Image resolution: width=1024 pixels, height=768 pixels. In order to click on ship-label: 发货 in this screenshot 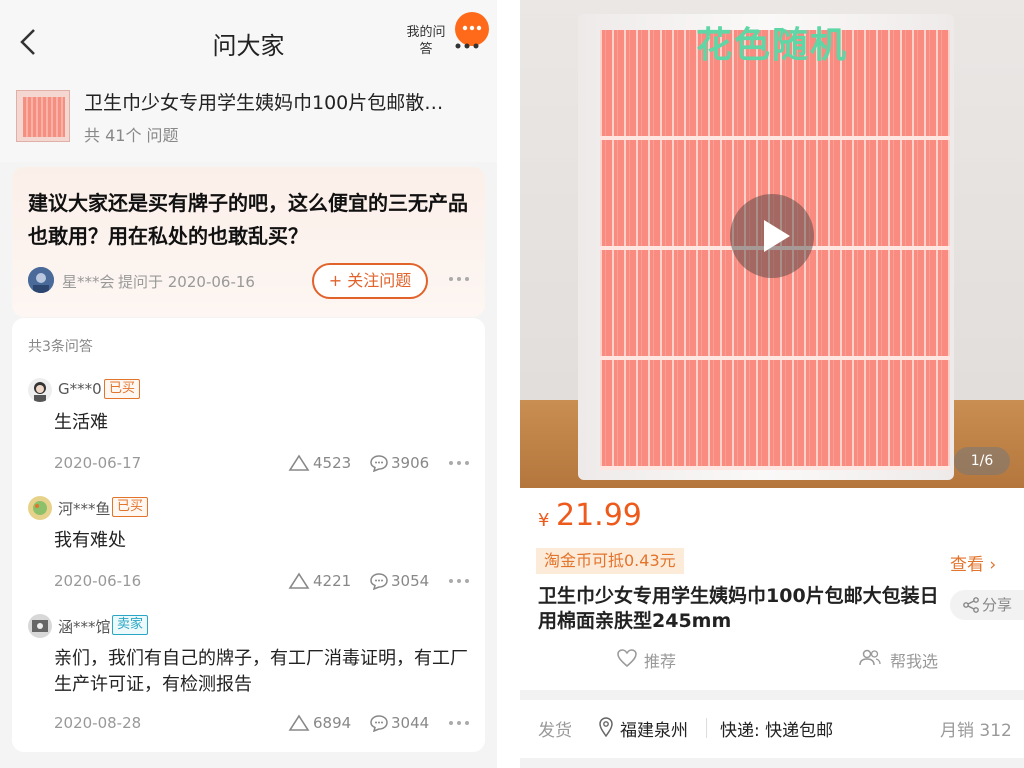, I will do `click(555, 731)`.